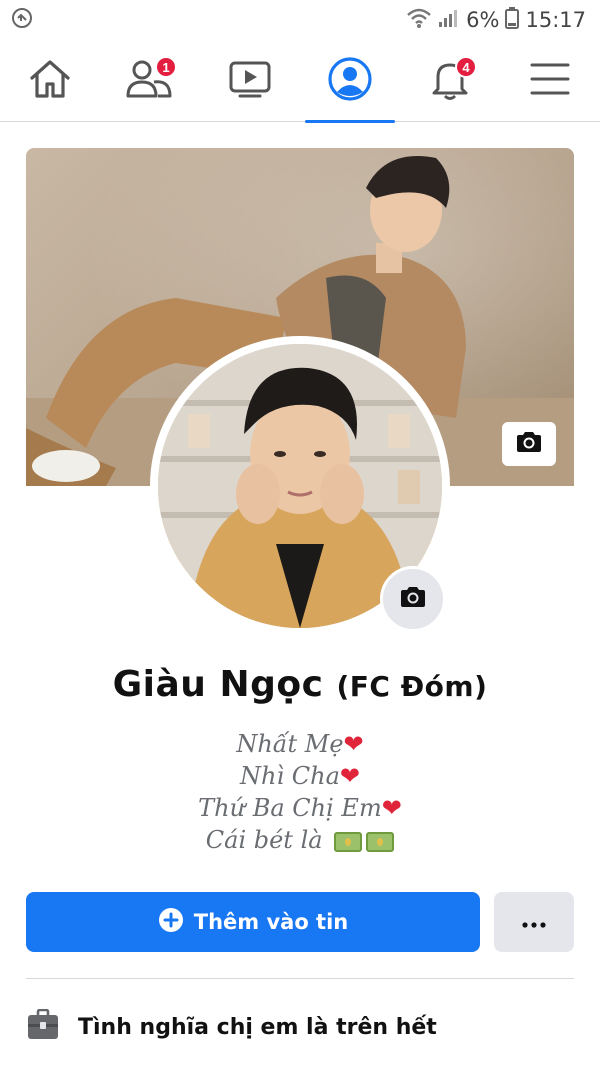 Image resolution: width=600 pixels, height=1067 pixels. Describe the element at coordinates (412, 686) in the screenshot. I see `profile-name-suffix: (FC Đóm)` at that location.